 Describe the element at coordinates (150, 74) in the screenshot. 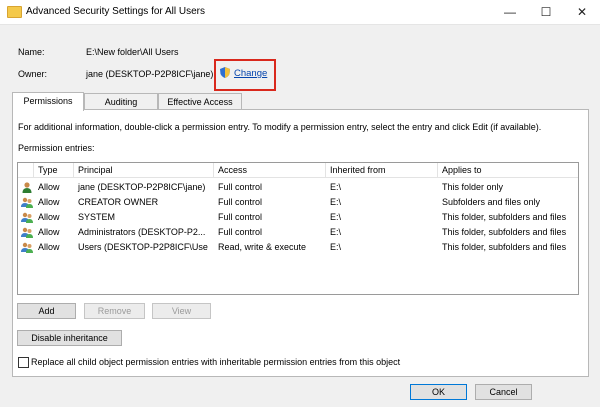

I see `owner-value: jane (DESKTOP-P2P8ICF\jane)` at that location.